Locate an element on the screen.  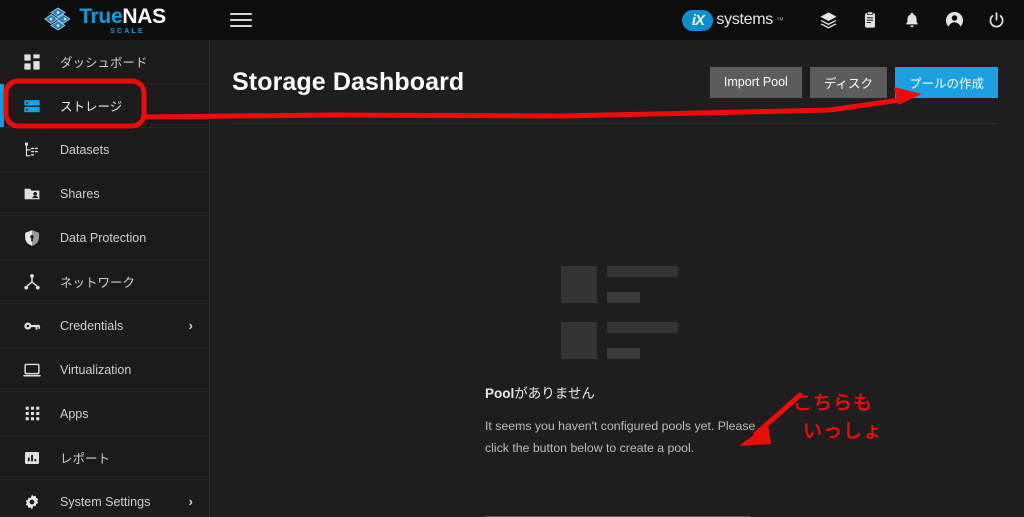
shares-folder-icon is located at coordinates (32, 194).